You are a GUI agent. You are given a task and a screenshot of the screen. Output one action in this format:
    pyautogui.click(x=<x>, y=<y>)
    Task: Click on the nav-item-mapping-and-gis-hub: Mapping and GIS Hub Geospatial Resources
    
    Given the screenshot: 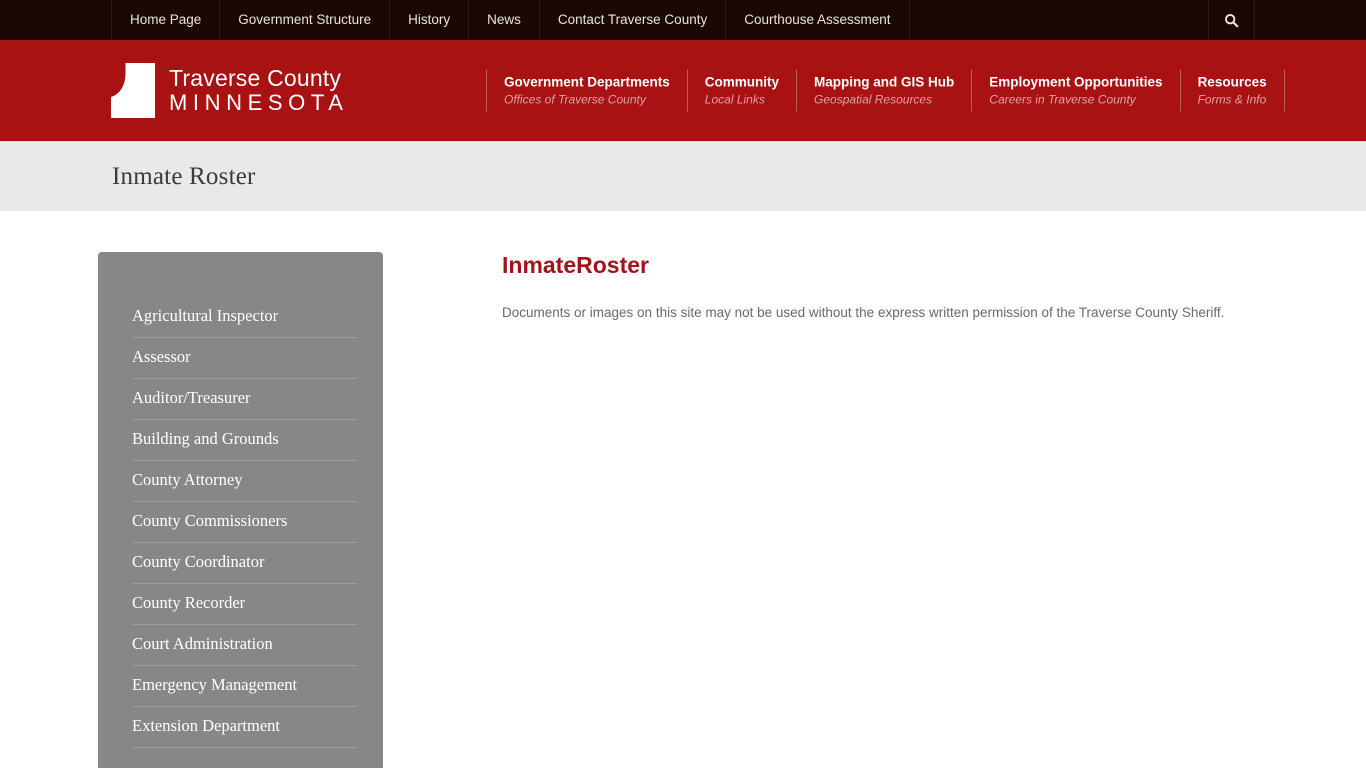 What is the action you would take?
    pyautogui.click(x=883, y=90)
    